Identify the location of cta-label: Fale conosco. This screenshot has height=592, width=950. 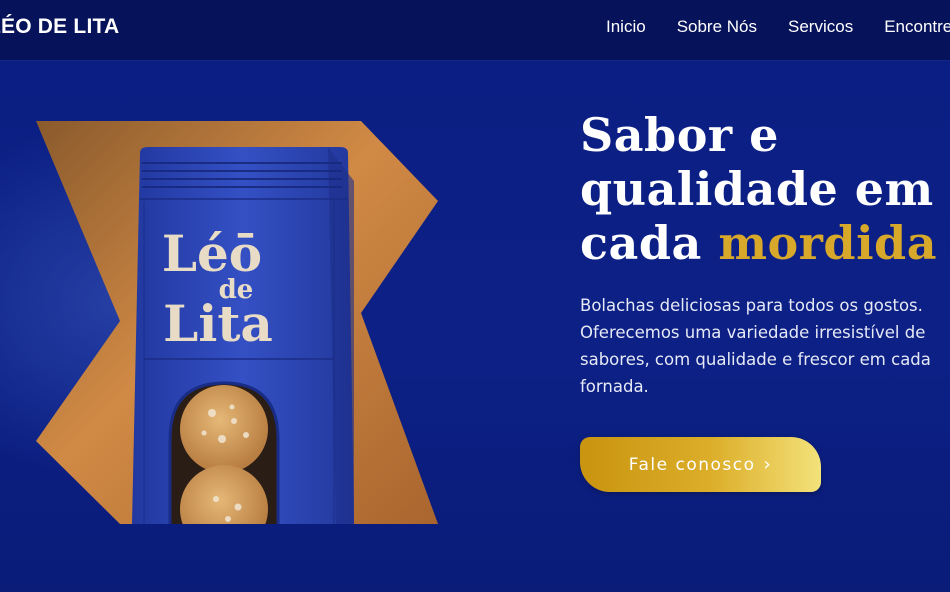
(692, 464).